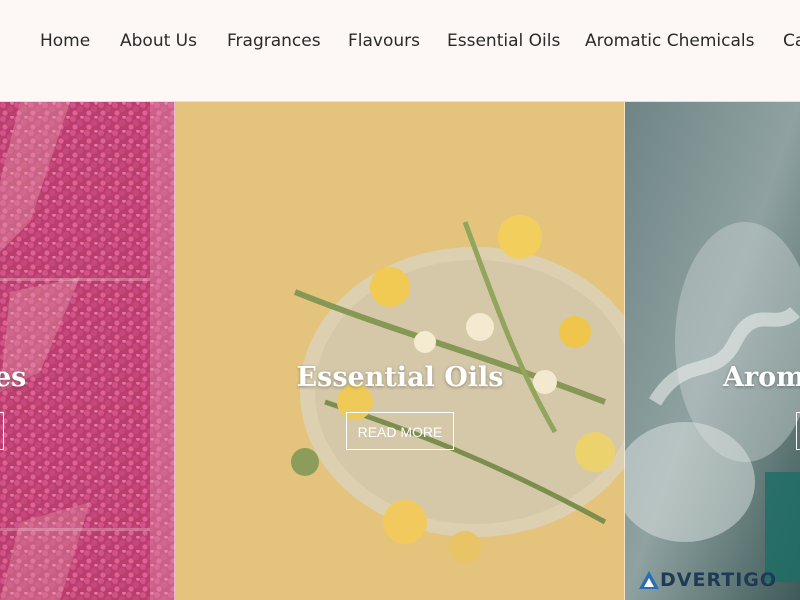 This screenshot has height=600, width=800. Describe the element at coordinates (274, 41) in the screenshot. I see `nav-fragrances: Fragrances` at that location.